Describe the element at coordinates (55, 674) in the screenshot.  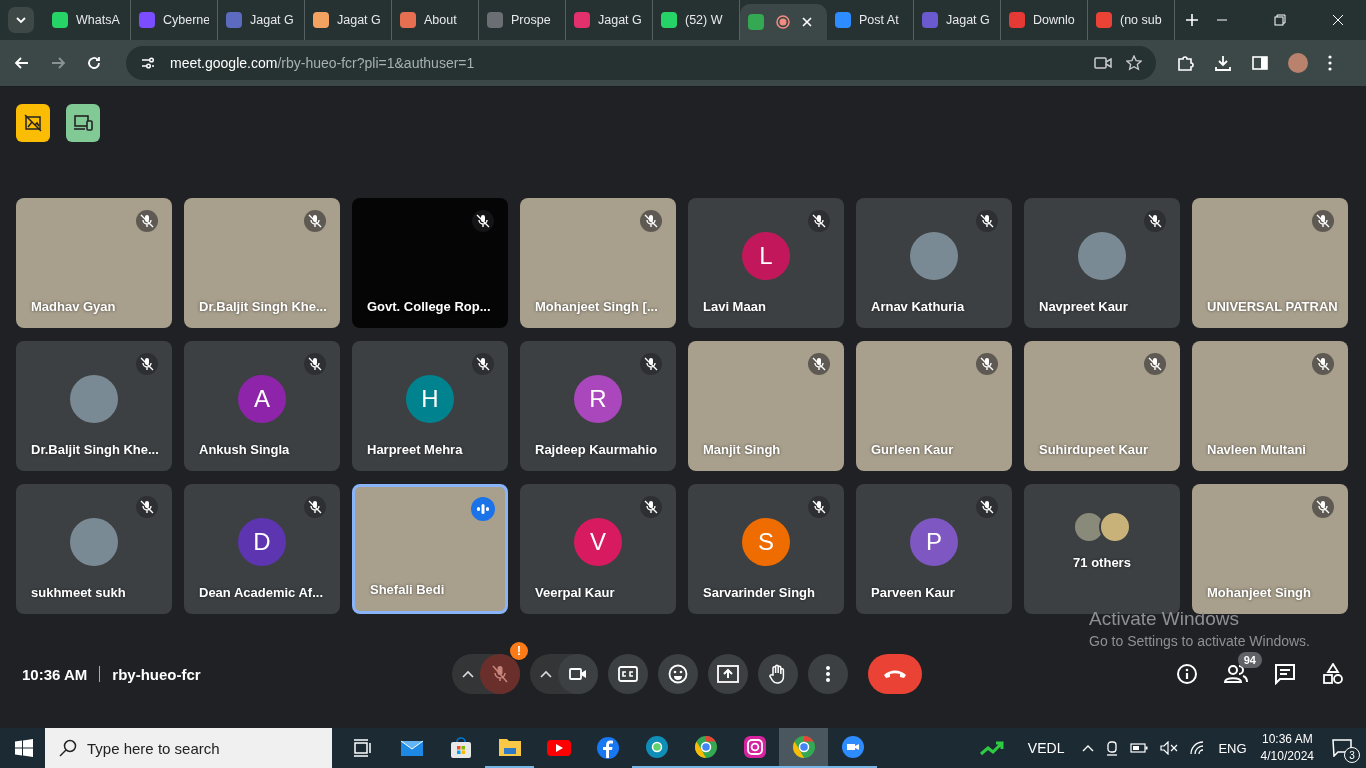
I see `meeting-time: 10:36 AM` at that location.